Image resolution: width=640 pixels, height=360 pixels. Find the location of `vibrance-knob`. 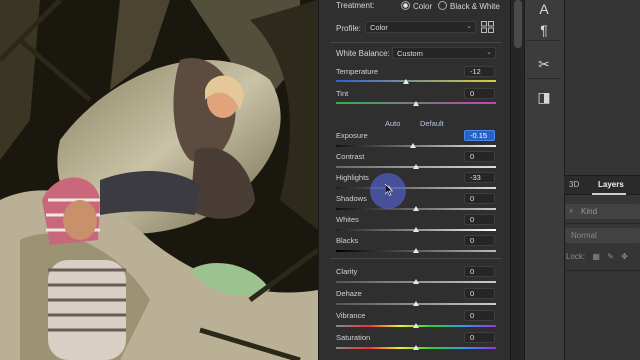

vibrance-knob is located at coordinates (416, 325).